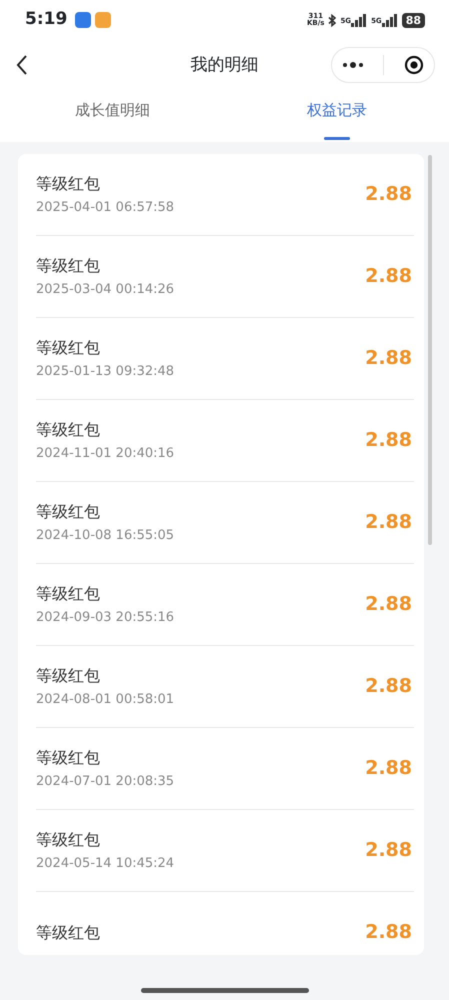 This screenshot has width=449, height=1000. What do you see at coordinates (105, 289) in the screenshot?
I see `record-time: 2025-03-04 00:14:26` at bounding box center [105, 289].